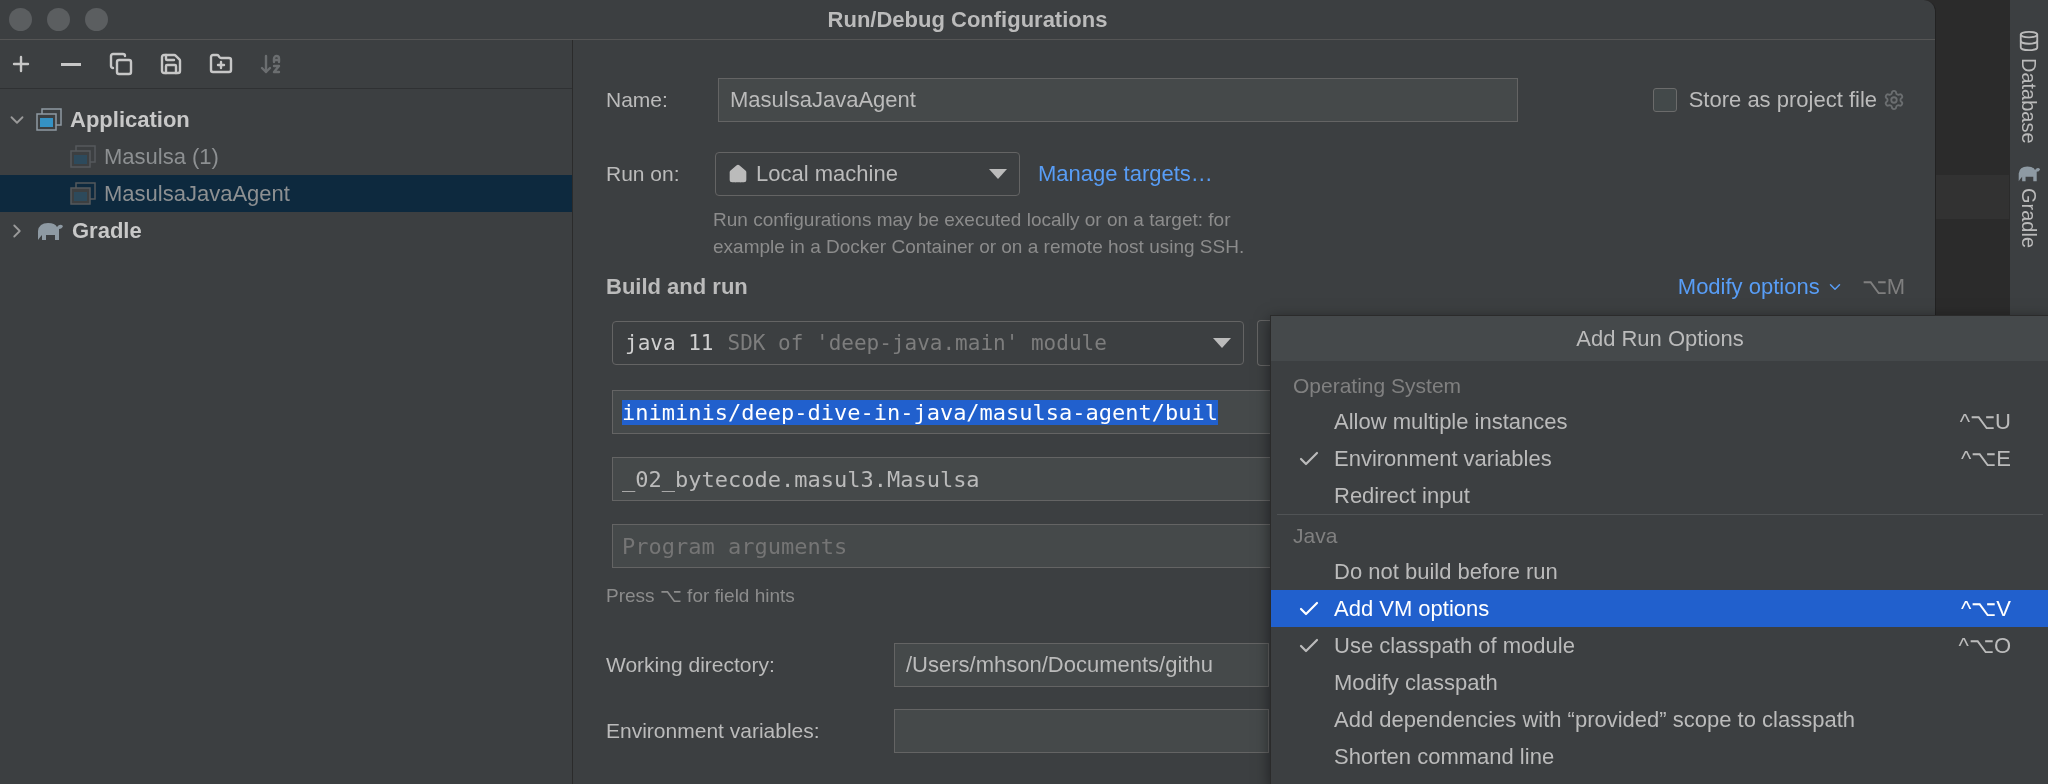 This screenshot has height=784, width=2048. What do you see at coordinates (1894, 100) in the screenshot?
I see `settings-icon` at bounding box center [1894, 100].